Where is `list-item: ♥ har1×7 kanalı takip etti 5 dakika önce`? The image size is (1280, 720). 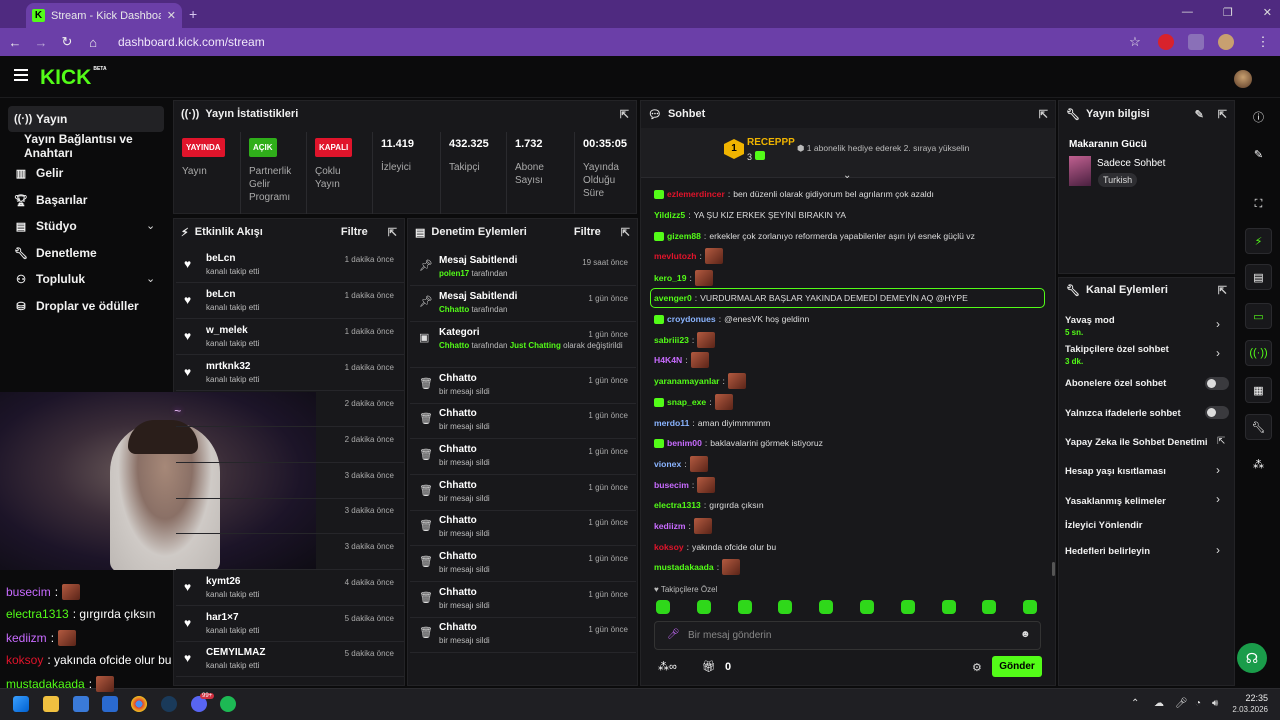
list-item: ♥ har1×7 kanalı takip etti 5 dakika önce is located at coordinates (290, 624).